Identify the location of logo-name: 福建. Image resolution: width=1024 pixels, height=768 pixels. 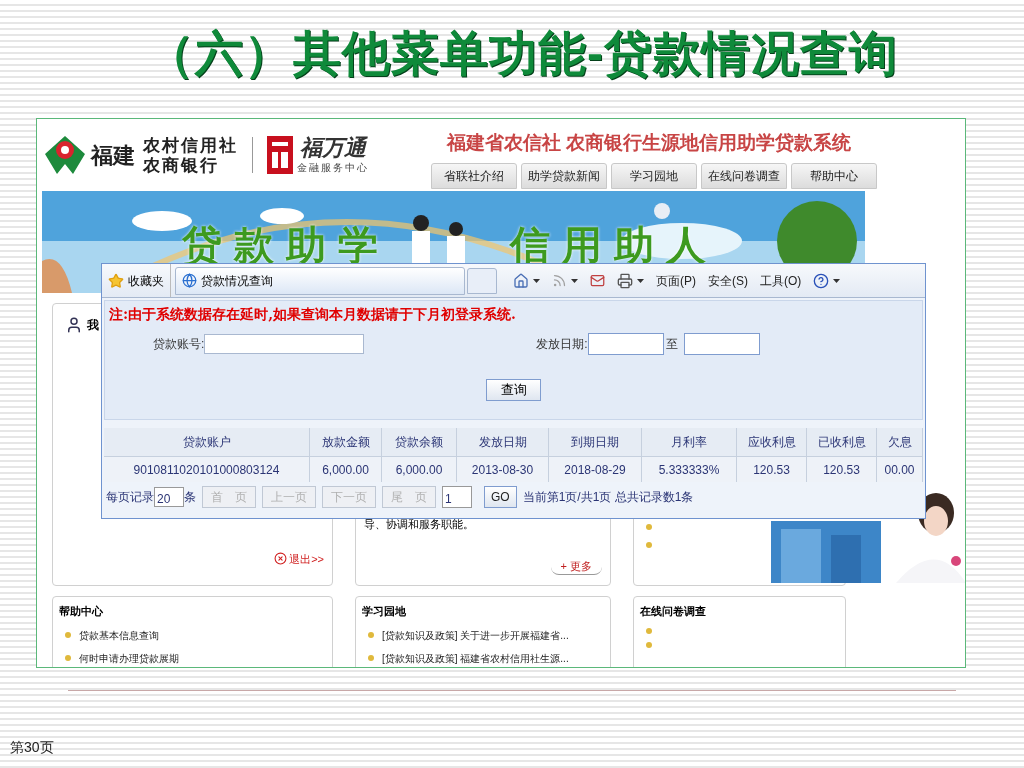
(113, 155).